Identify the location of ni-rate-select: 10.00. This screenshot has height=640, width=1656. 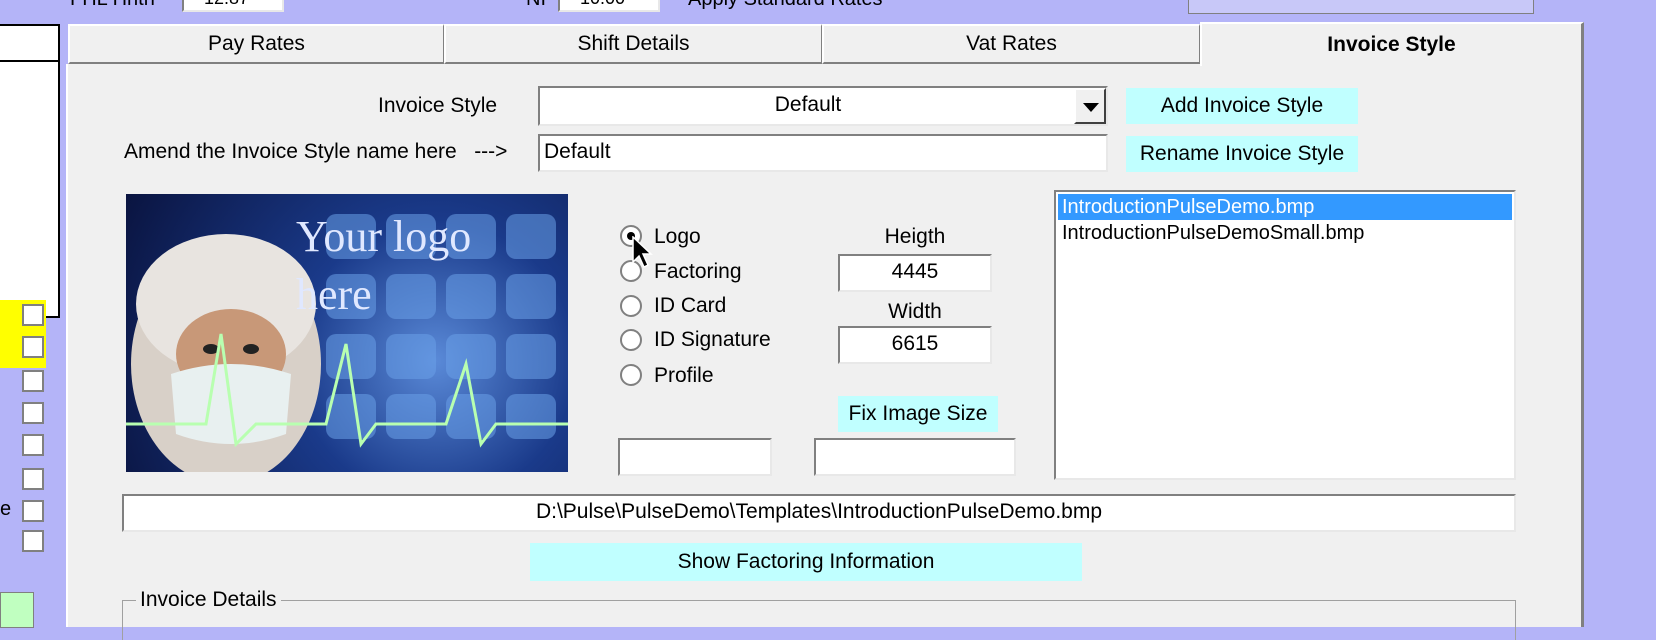
(609, 6).